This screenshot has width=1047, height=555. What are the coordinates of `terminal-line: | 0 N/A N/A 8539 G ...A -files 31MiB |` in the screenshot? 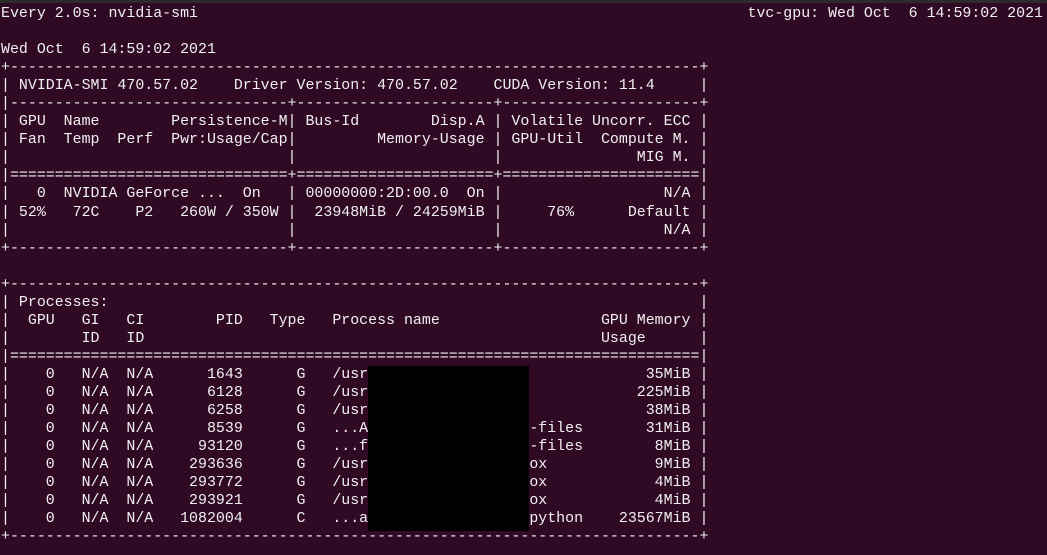 It's located at (355, 429).